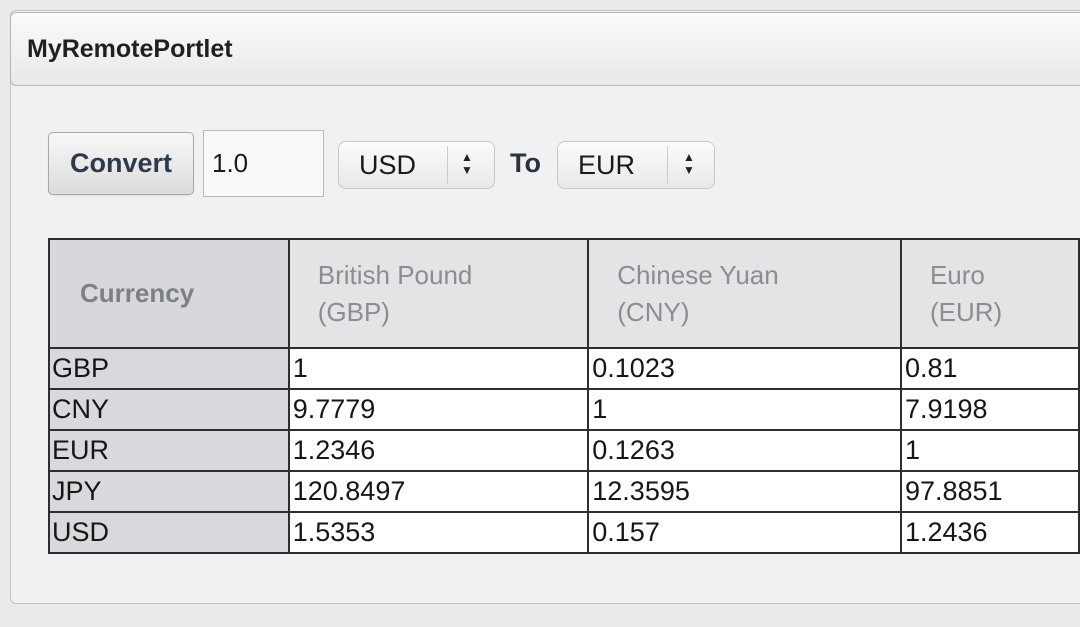 This screenshot has width=1080, height=627. What do you see at coordinates (698, 274) in the screenshot?
I see `column-name: Chinese Yuan` at bounding box center [698, 274].